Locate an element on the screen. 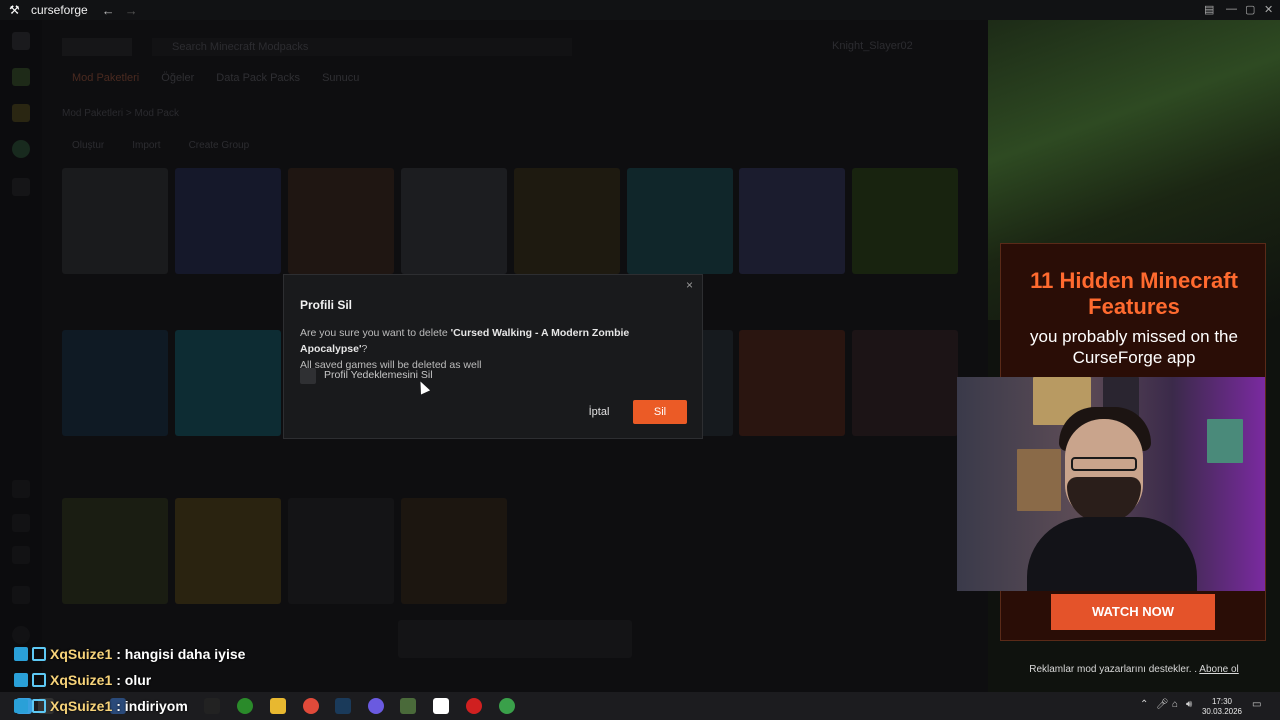 The image size is (1280, 720). chat-text: : indiriyom is located at coordinates (152, 706).